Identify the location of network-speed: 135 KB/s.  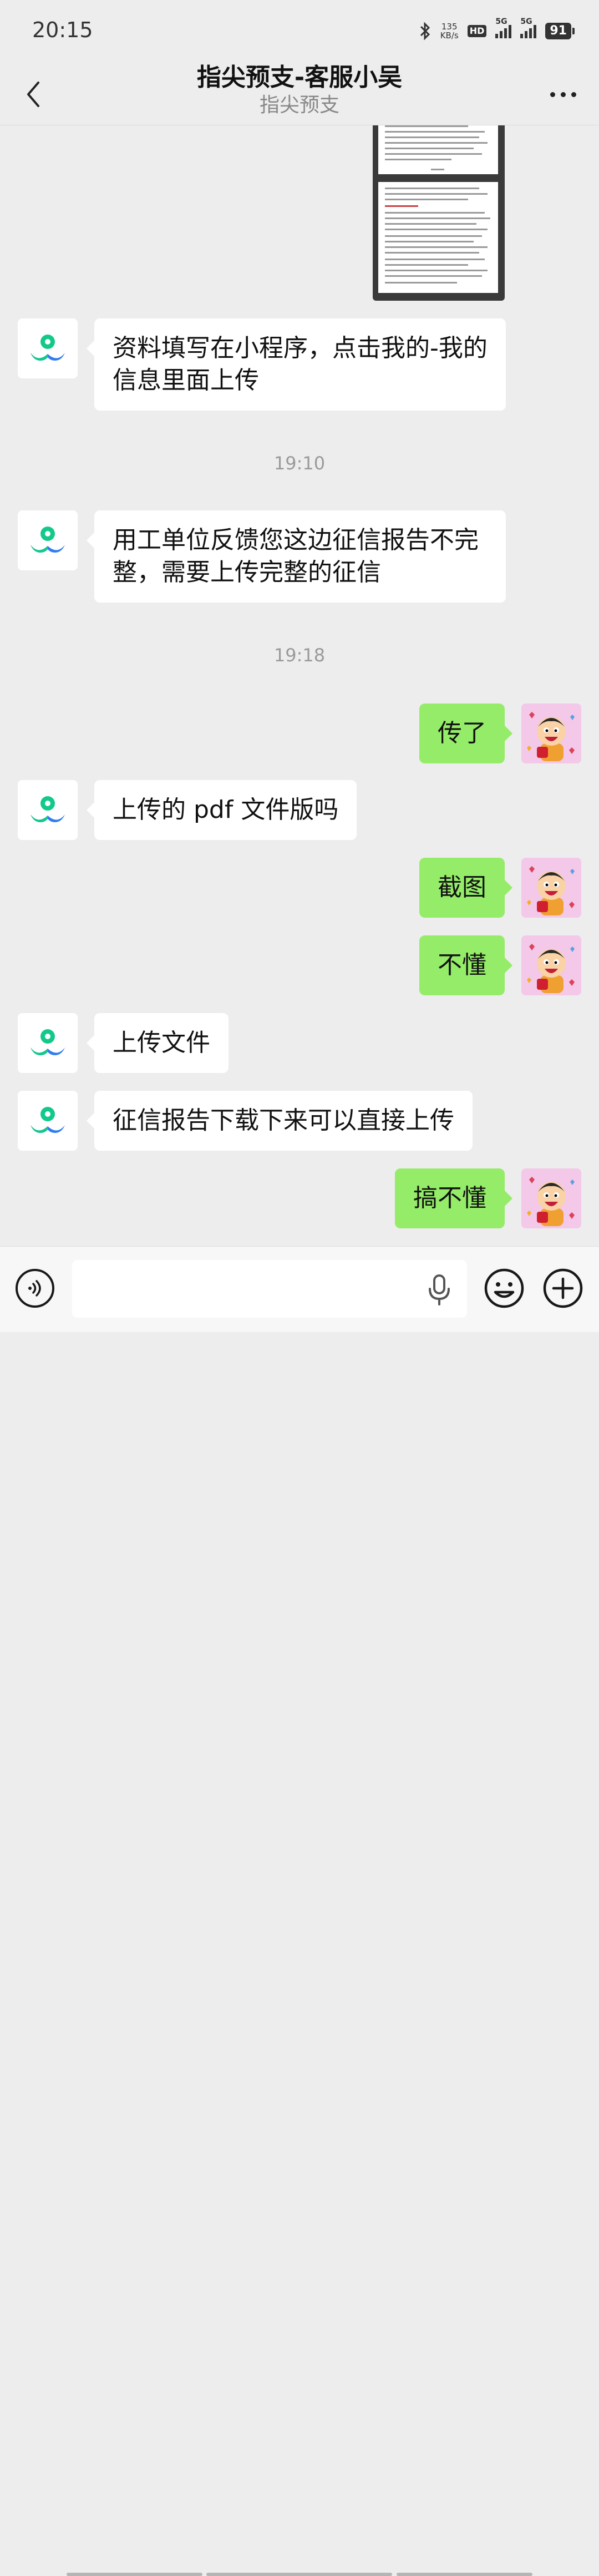
(449, 31).